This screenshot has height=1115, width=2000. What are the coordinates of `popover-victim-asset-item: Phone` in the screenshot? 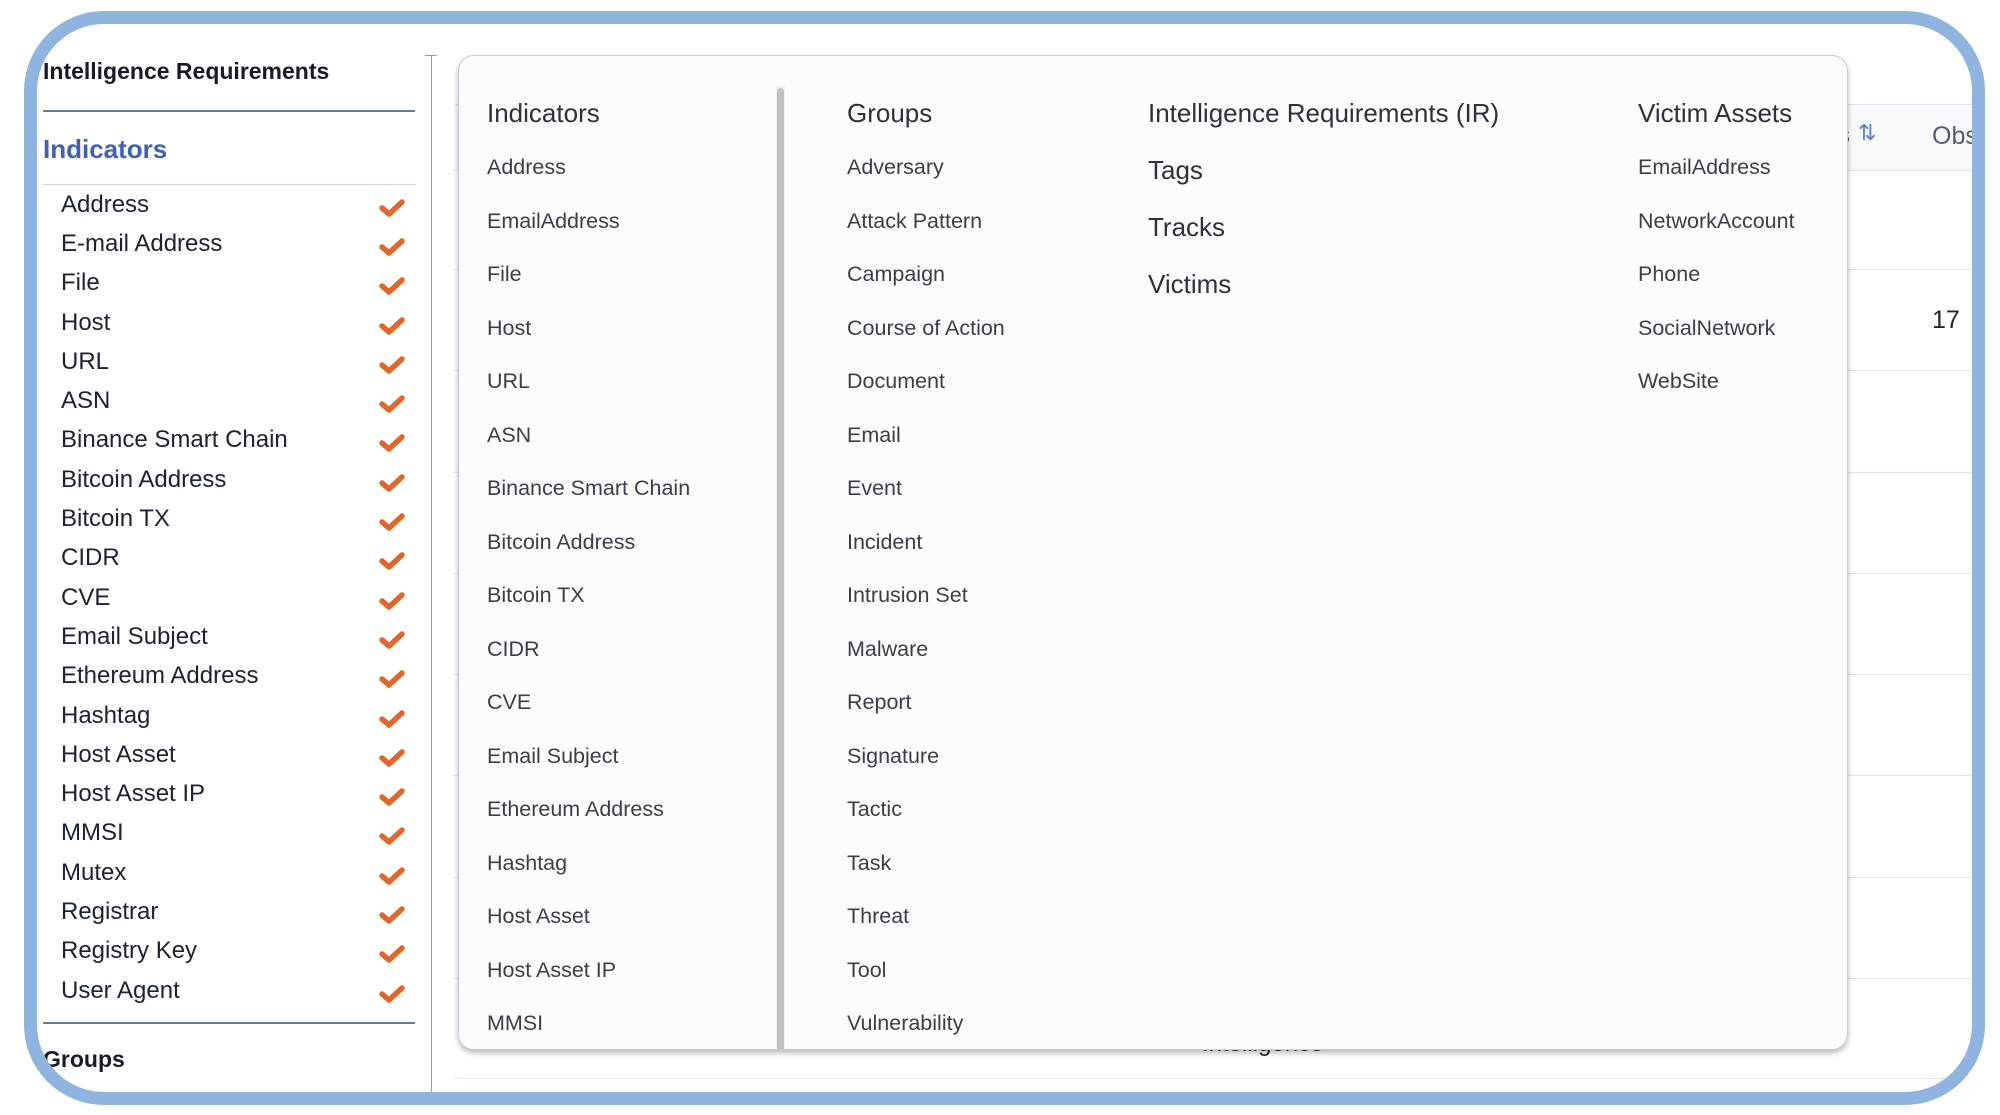 It's located at (1716, 286).